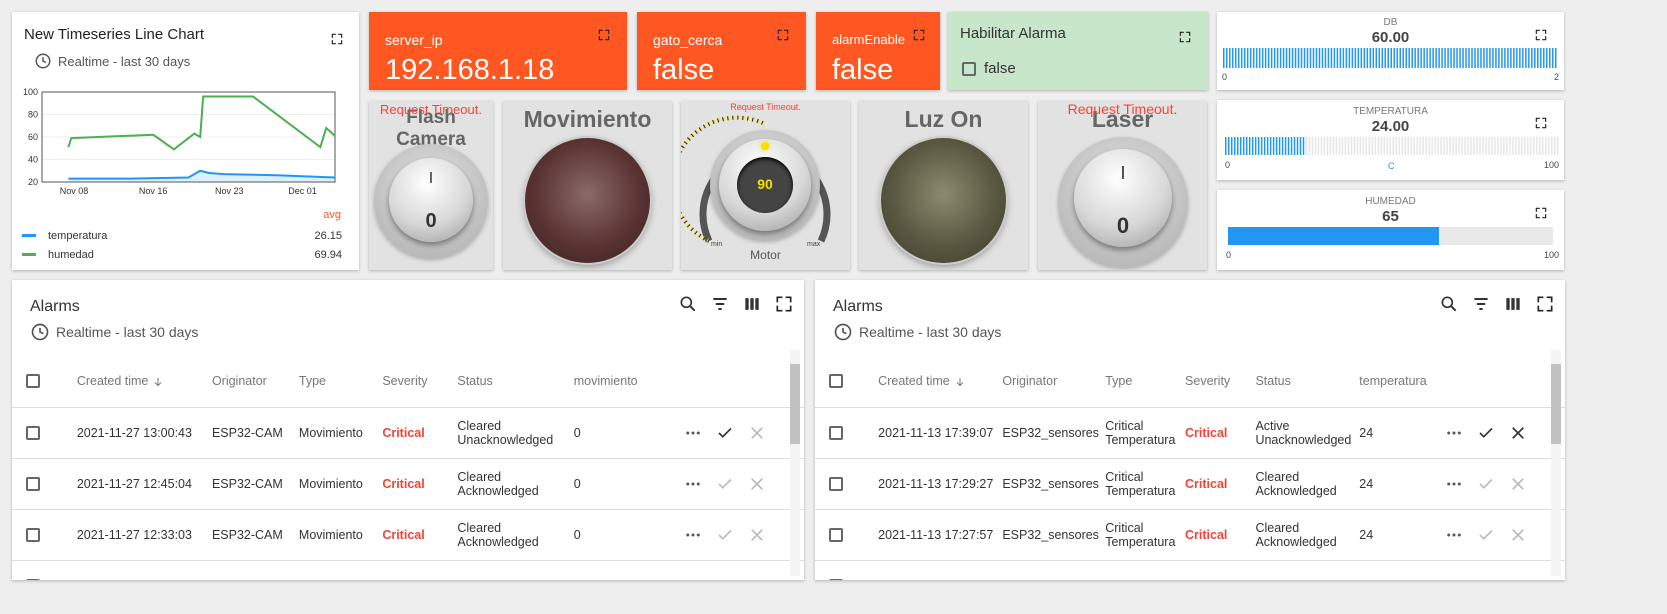 This screenshot has height=614, width=1667. What do you see at coordinates (1140, 542) in the screenshot?
I see `type-cell-line2: Temperatura` at bounding box center [1140, 542].